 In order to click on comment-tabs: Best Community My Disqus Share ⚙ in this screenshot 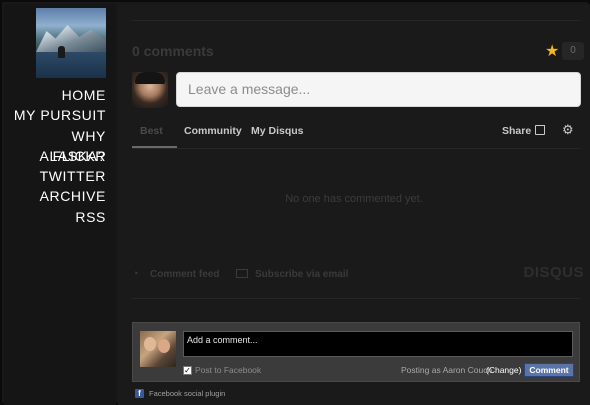, I will do `click(358, 135)`.